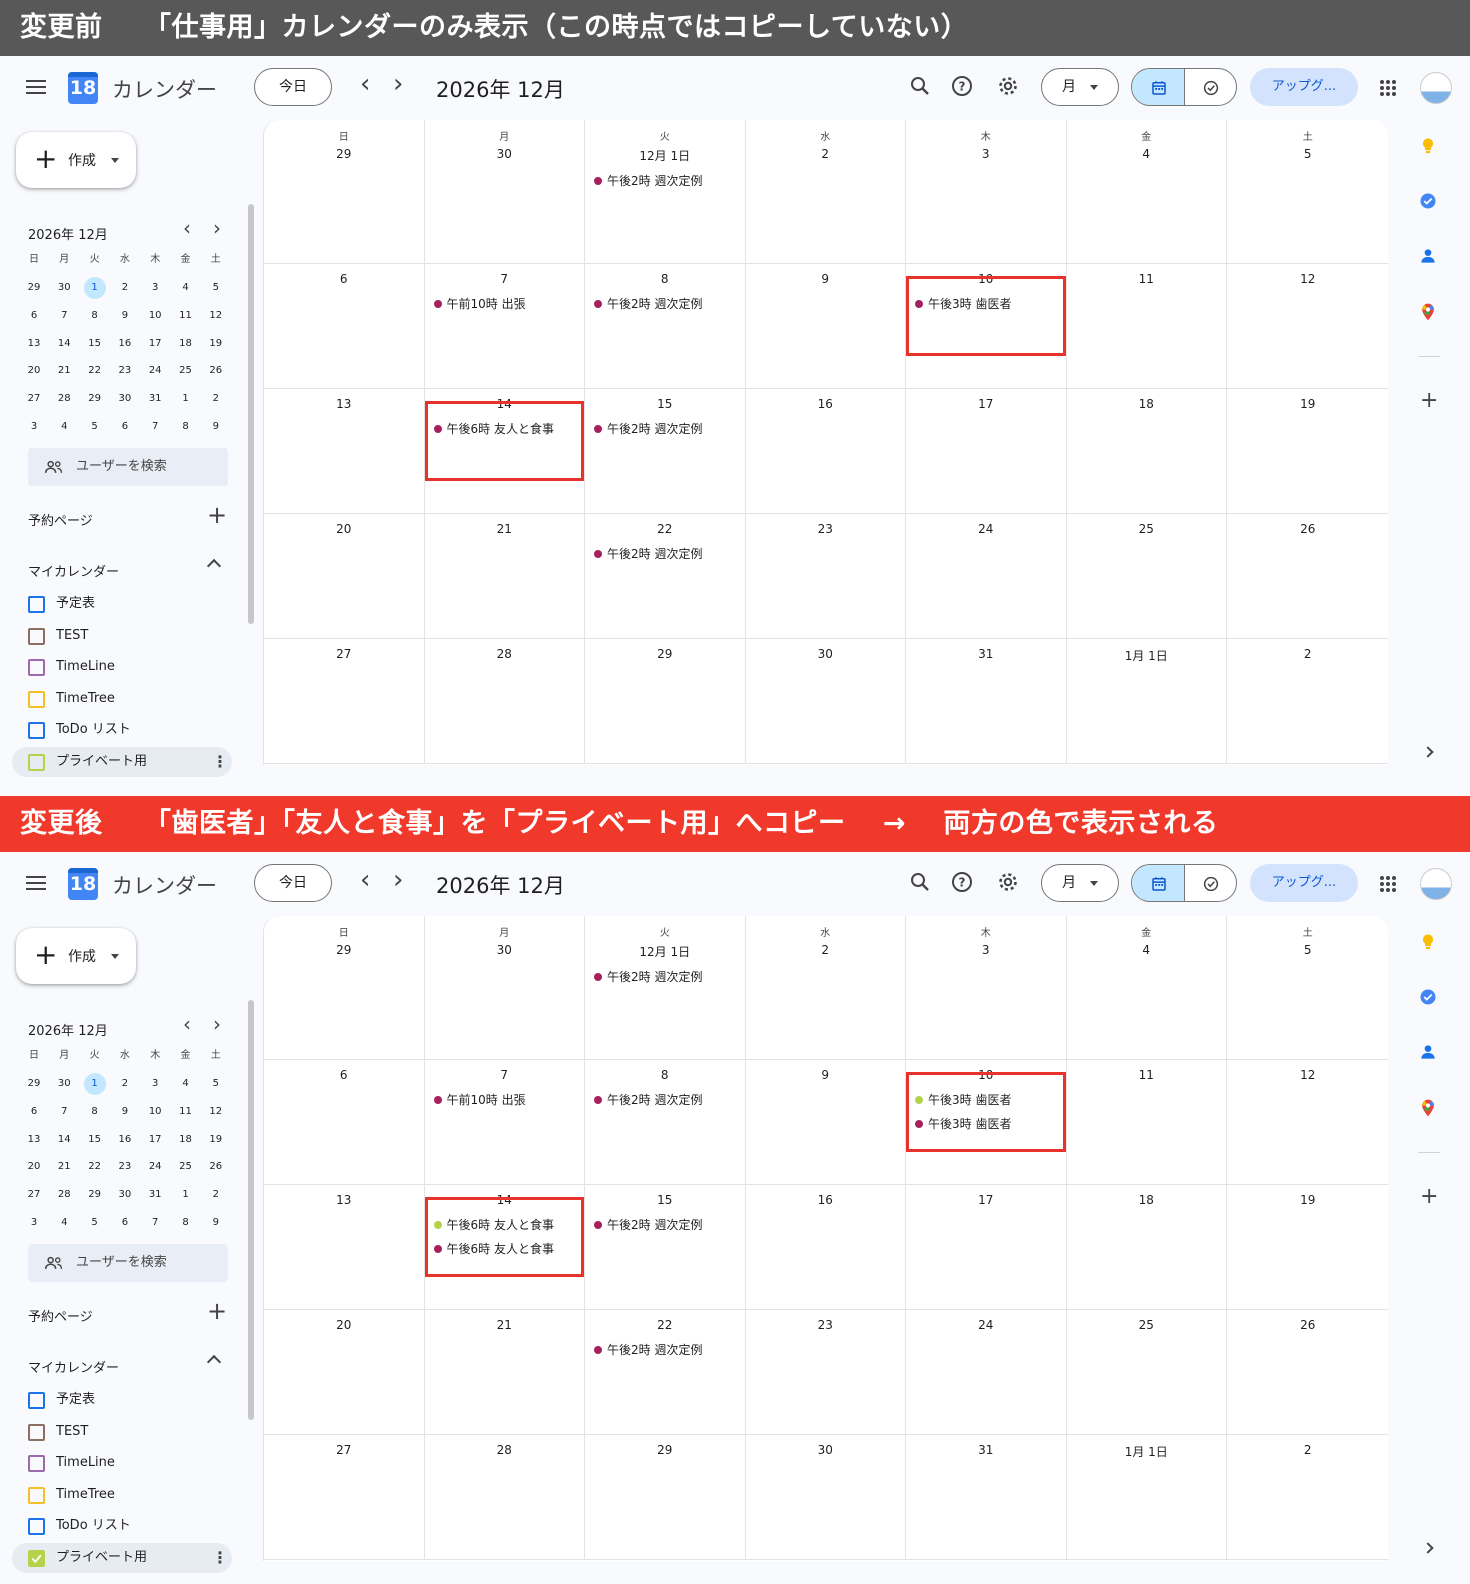 Image resolution: width=1470 pixels, height=1584 pixels. Describe the element at coordinates (1147, 404) in the screenshot. I see `day-number: 18` at that location.